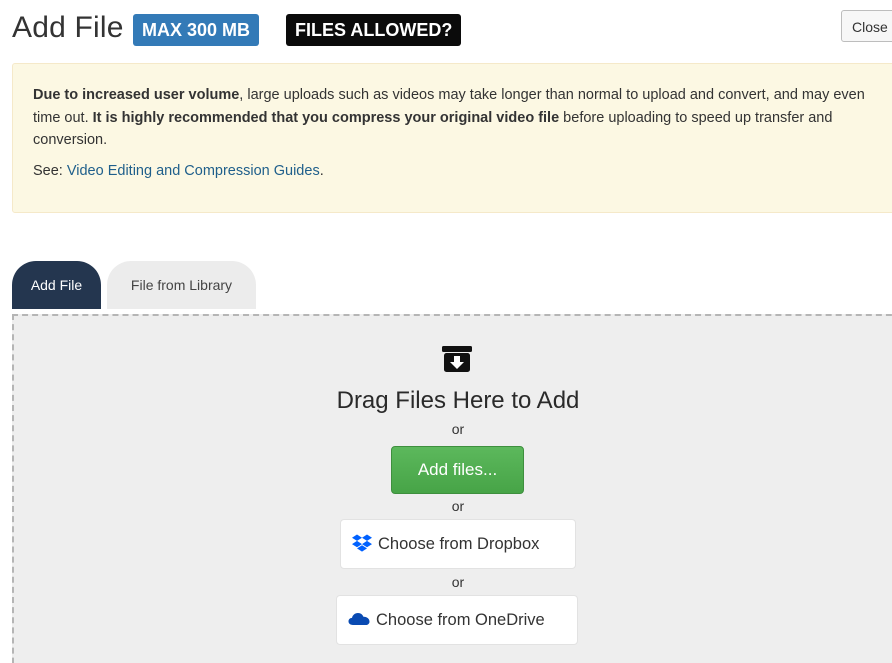 This screenshot has width=892, height=663. What do you see at coordinates (56, 285) in the screenshot?
I see `tab-add-file: Add File` at bounding box center [56, 285].